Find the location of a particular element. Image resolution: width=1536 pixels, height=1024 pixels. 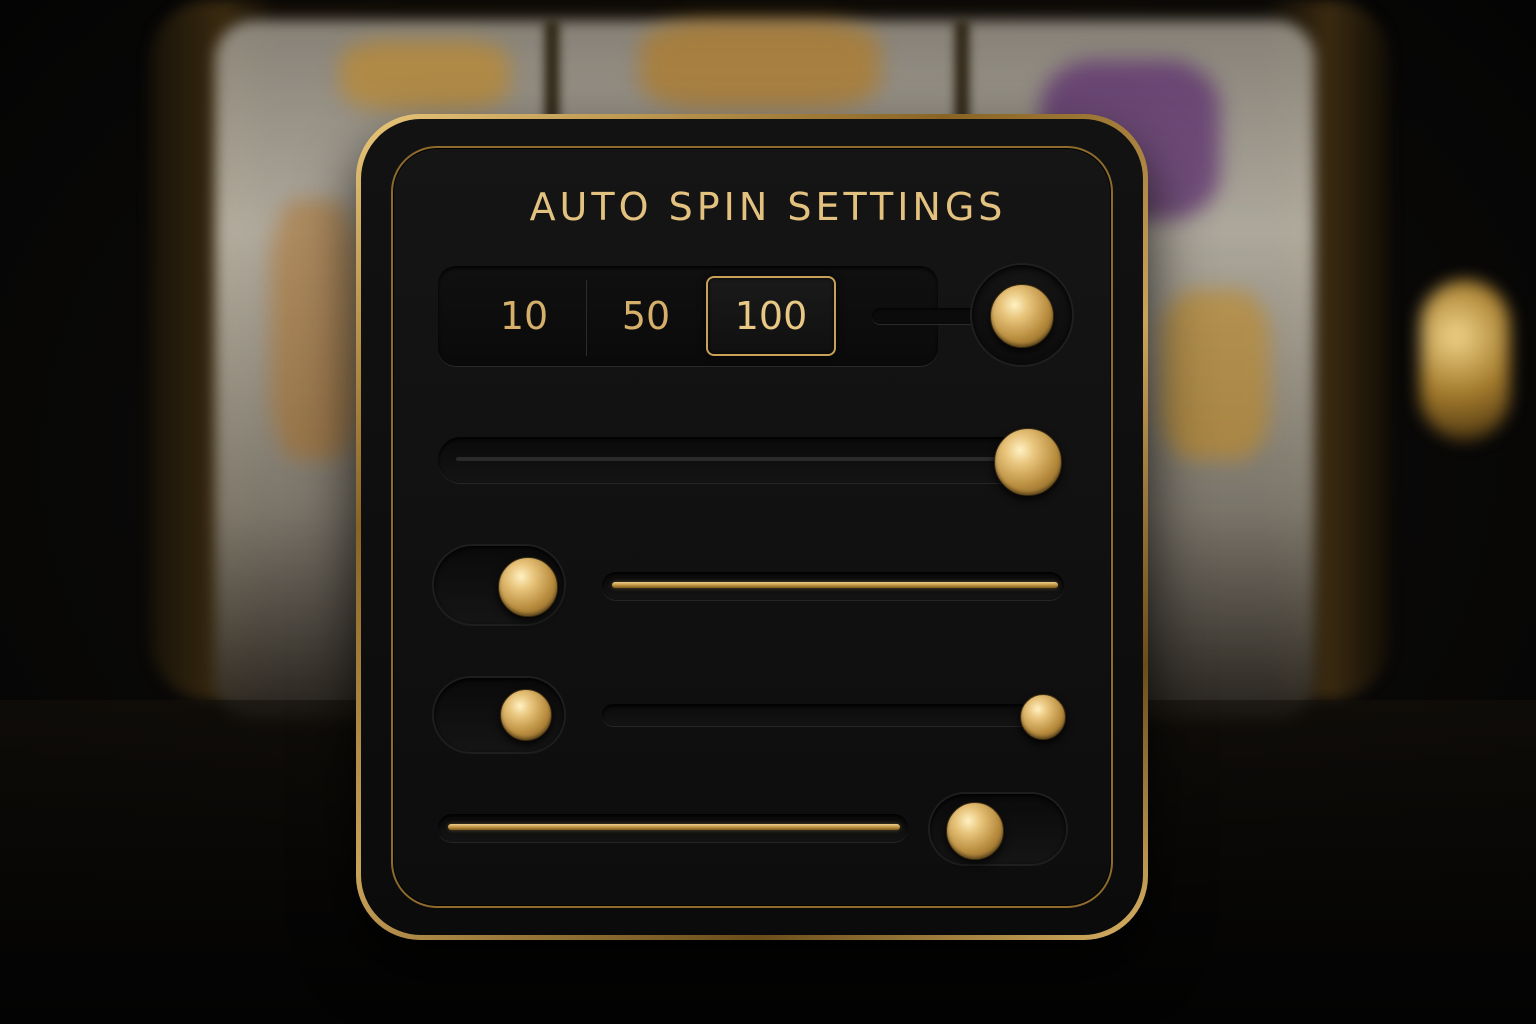

spin-count-option-10: 10 is located at coordinates (524, 316).